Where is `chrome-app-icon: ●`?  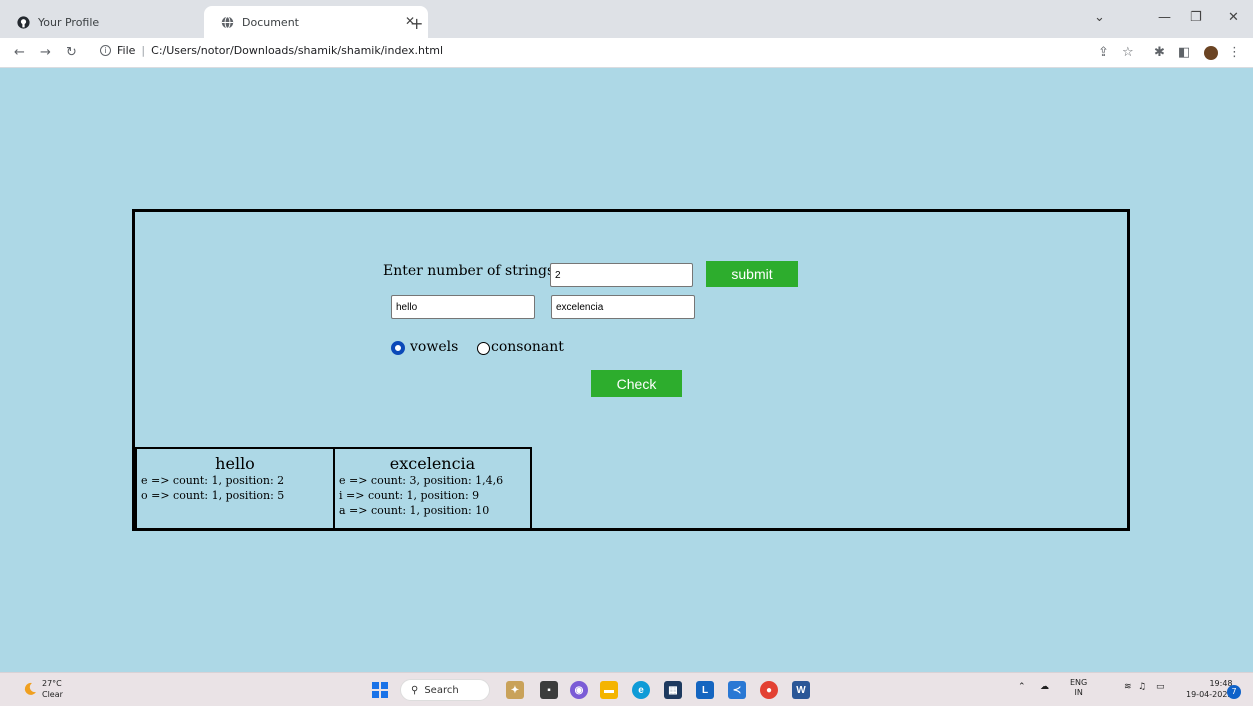
chrome-app-icon: ● is located at coordinates (769, 690).